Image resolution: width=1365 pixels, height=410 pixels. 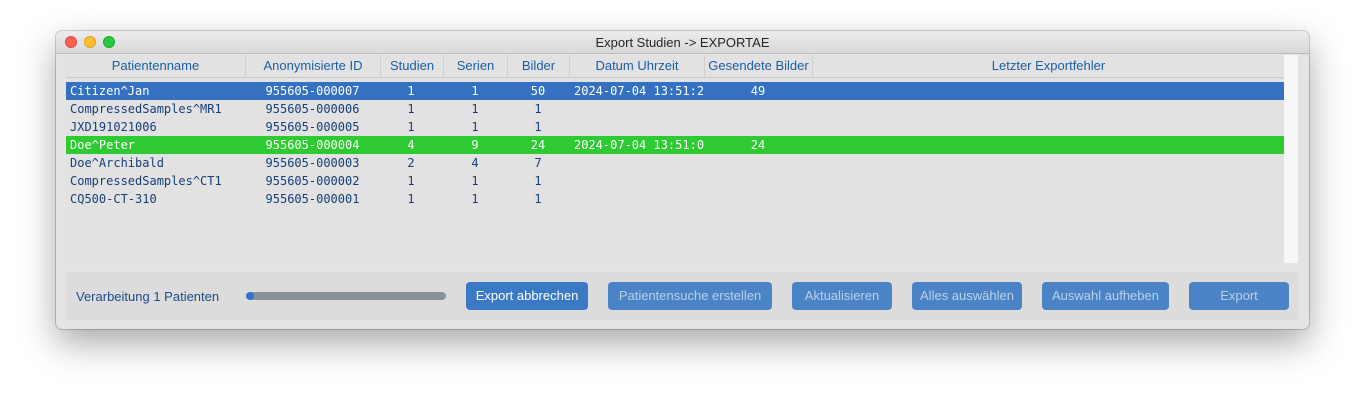 I want to click on cell-patient-name: CompressedSamples^MR1, so click(x=146, y=109).